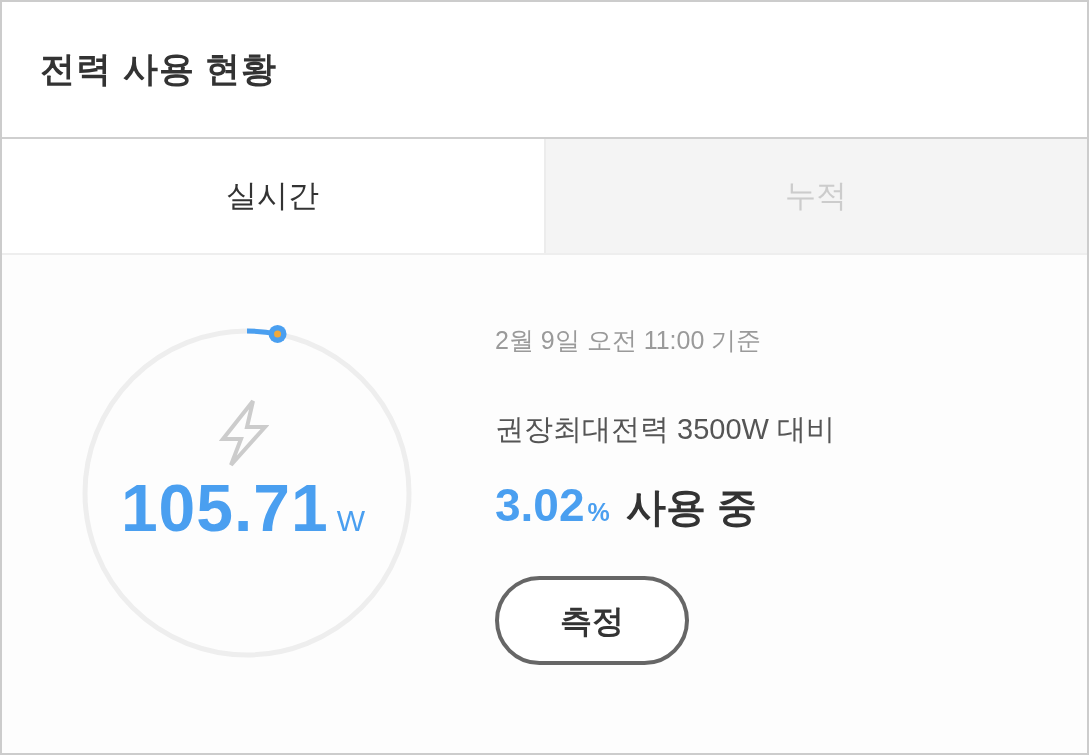 The image size is (1089, 755). I want to click on usage-status: 사용 중, so click(691, 507).